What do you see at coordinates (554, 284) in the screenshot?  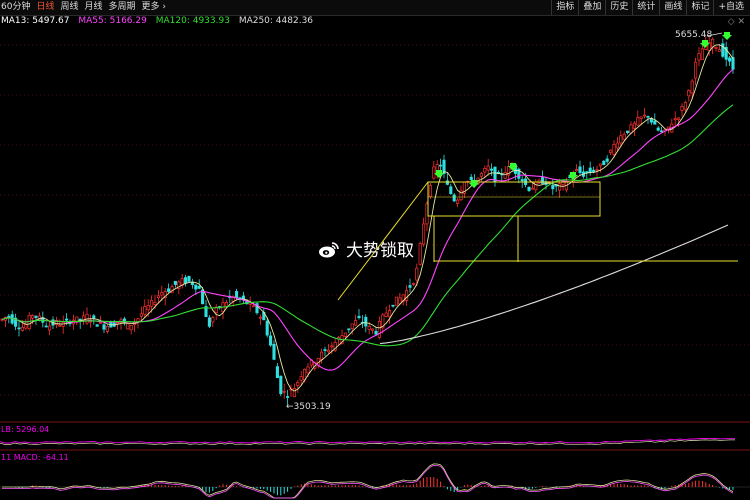 I see `ma250-line` at bounding box center [554, 284].